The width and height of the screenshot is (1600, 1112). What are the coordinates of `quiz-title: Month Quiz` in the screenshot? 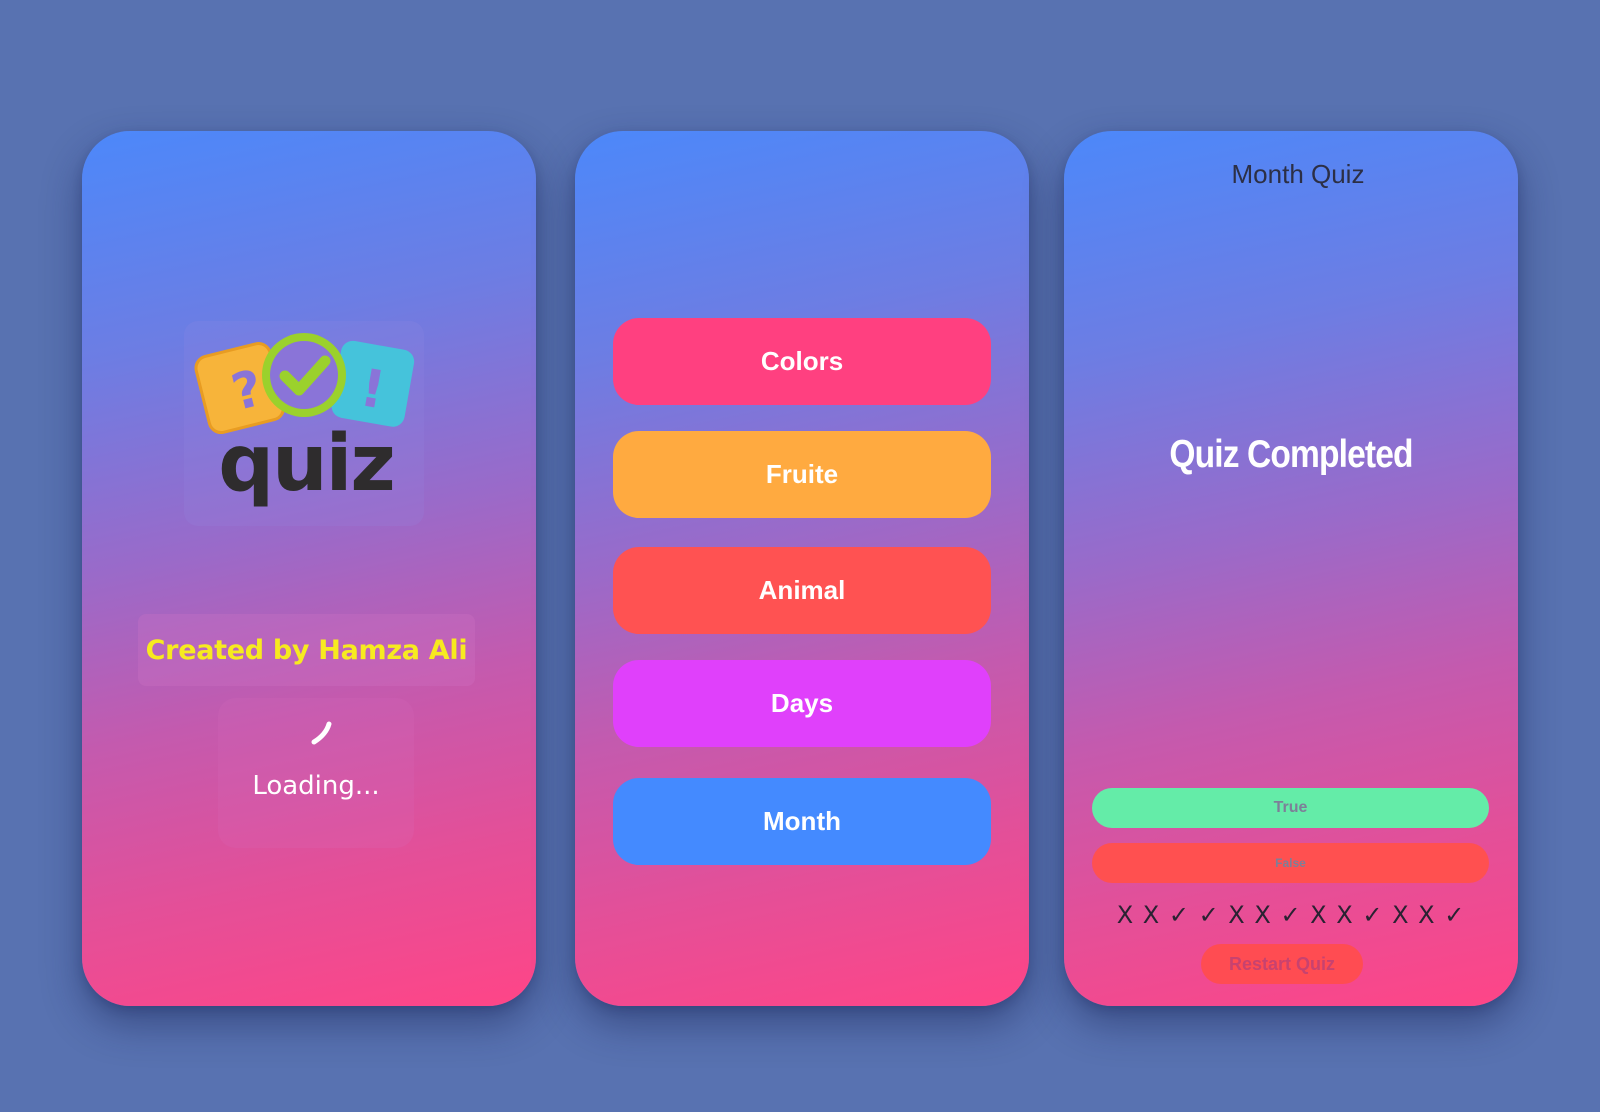 It's located at (1298, 174).